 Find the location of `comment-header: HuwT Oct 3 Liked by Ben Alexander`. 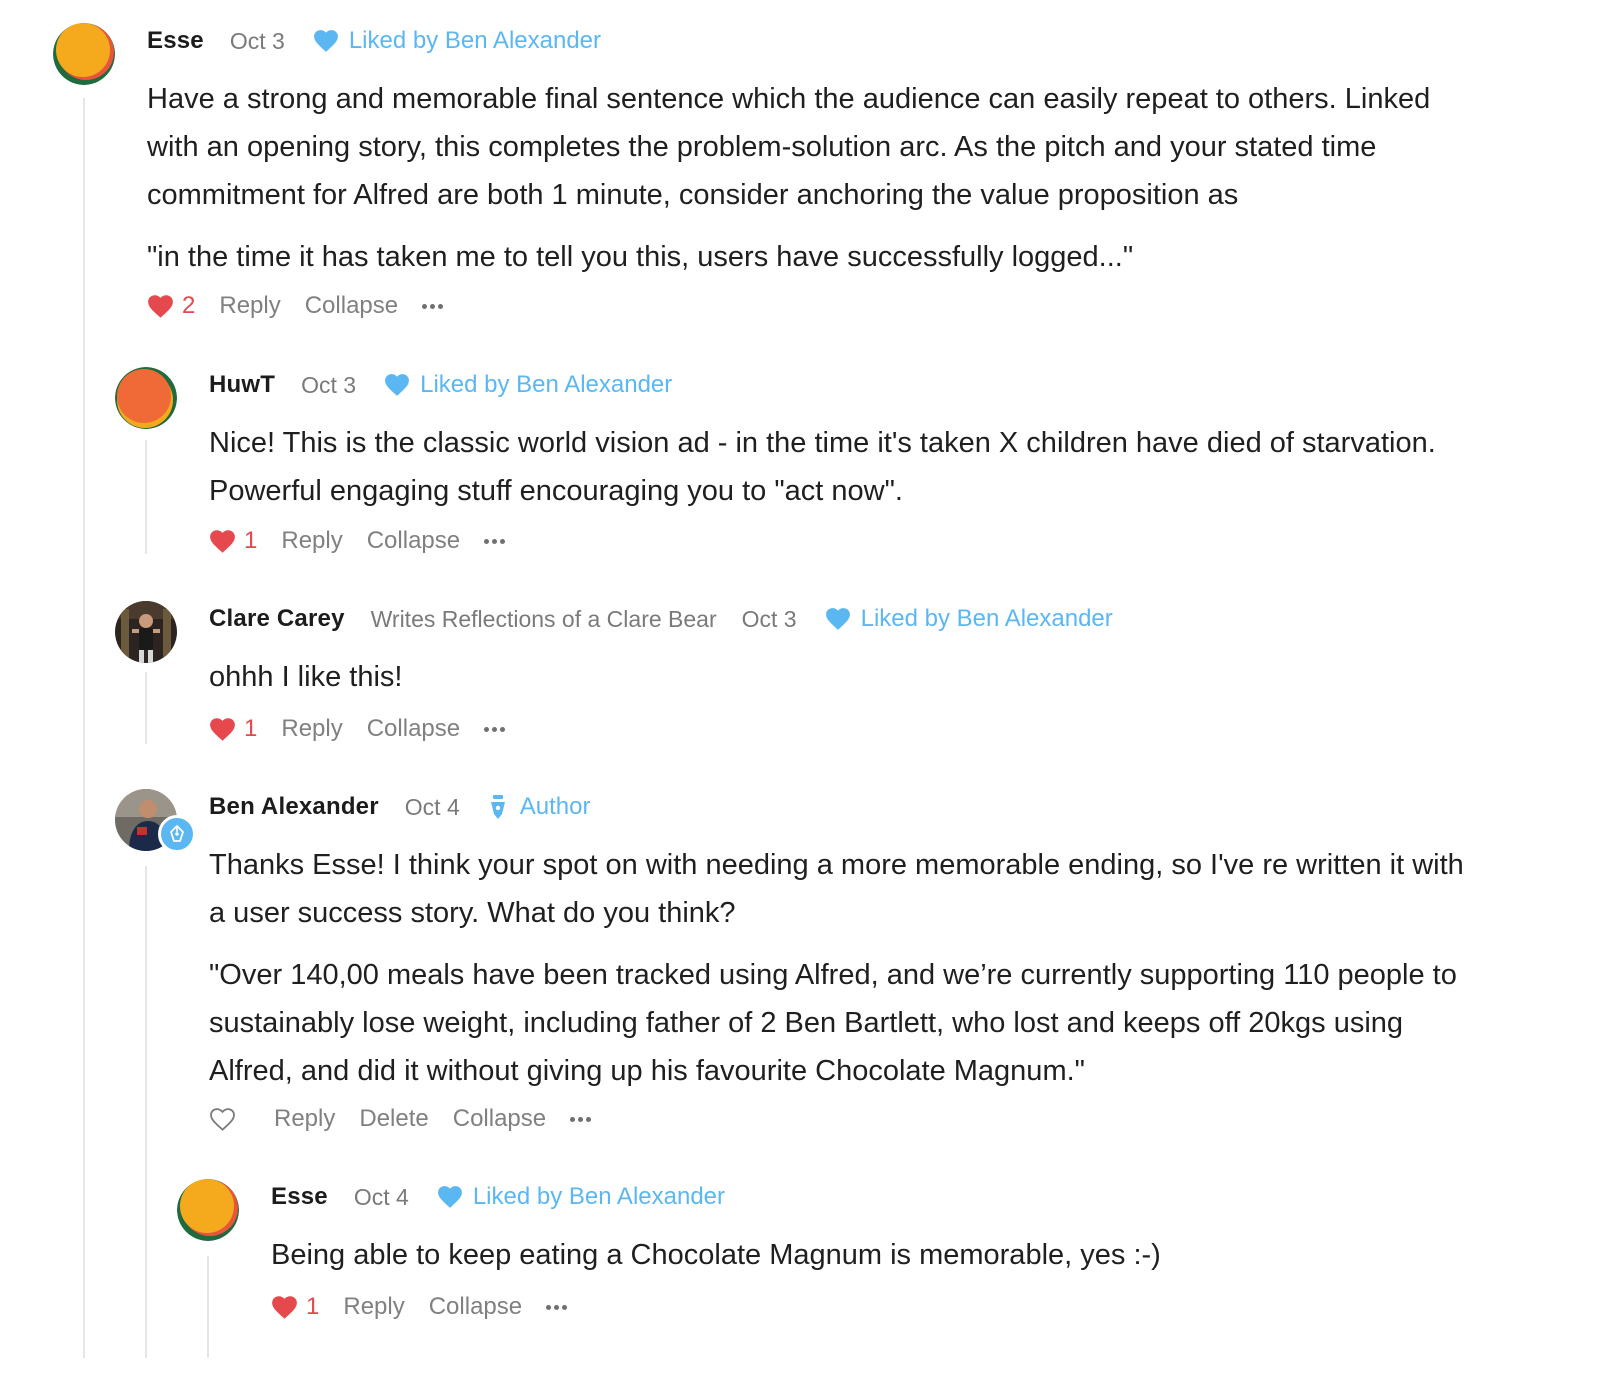

comment-header: HuwT Oct 3 Liked by Ben Alexander is located at coordinates (440, 385).